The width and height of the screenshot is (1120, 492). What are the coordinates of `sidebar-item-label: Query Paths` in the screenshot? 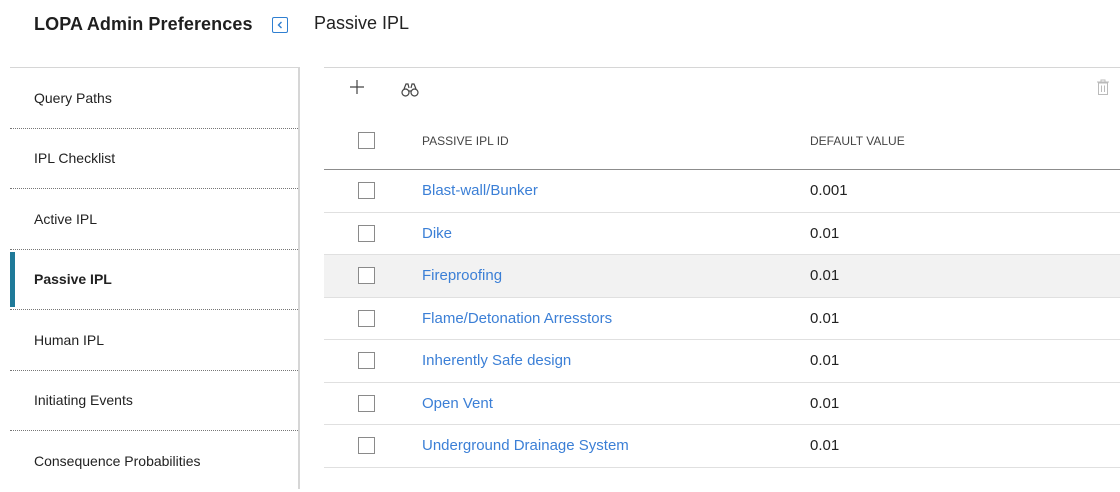 It's located at (73, 97).